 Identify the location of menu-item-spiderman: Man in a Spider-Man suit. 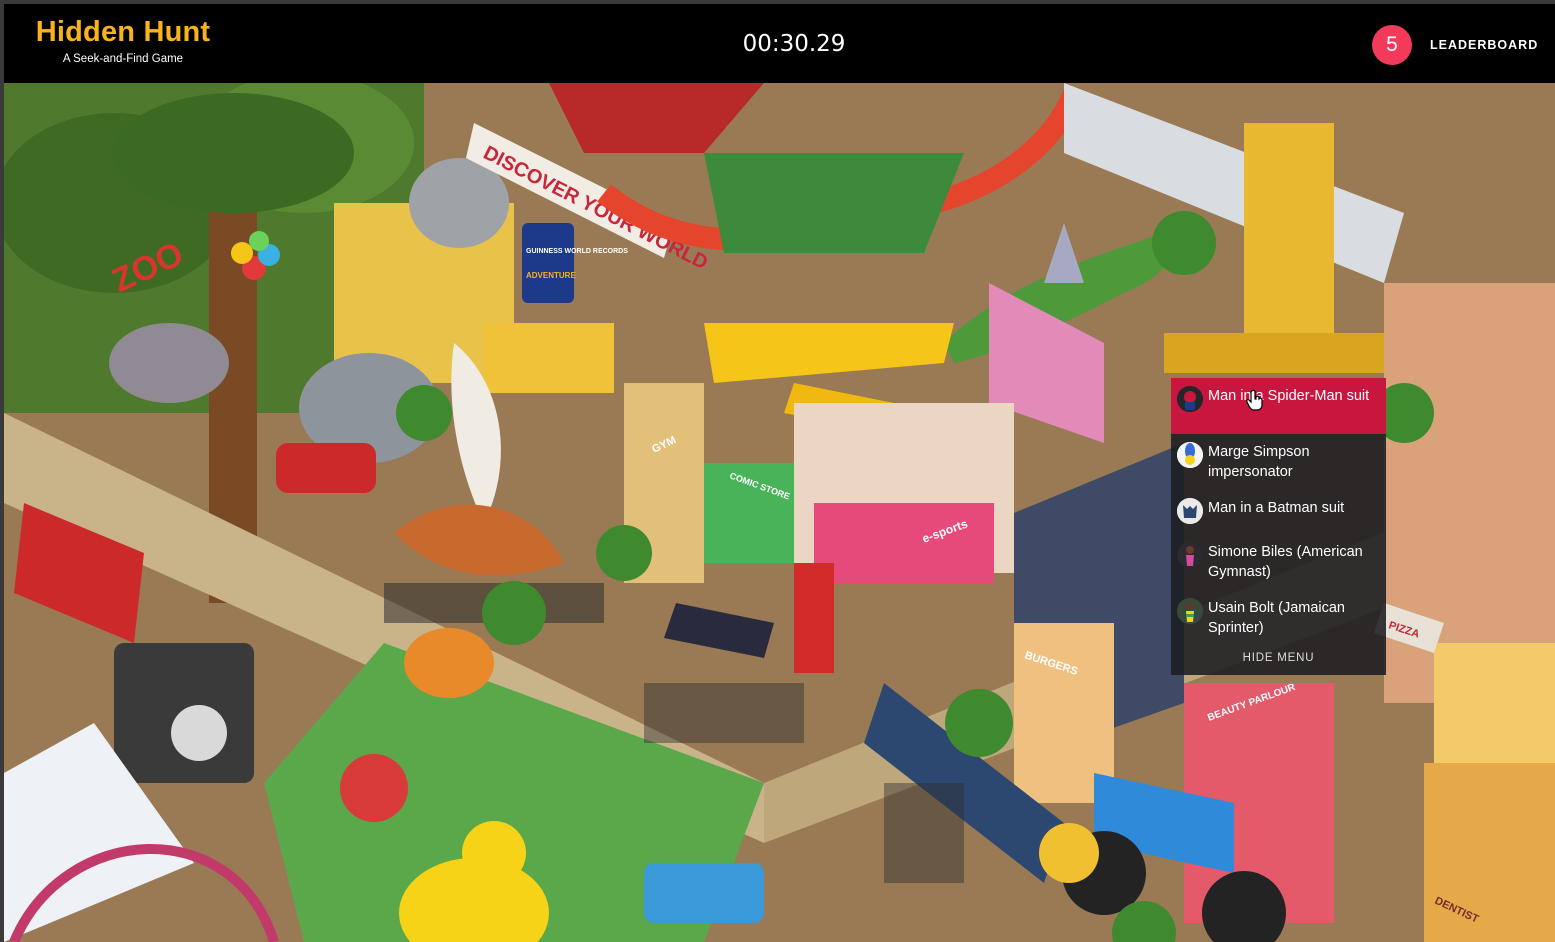
(1278, 406).